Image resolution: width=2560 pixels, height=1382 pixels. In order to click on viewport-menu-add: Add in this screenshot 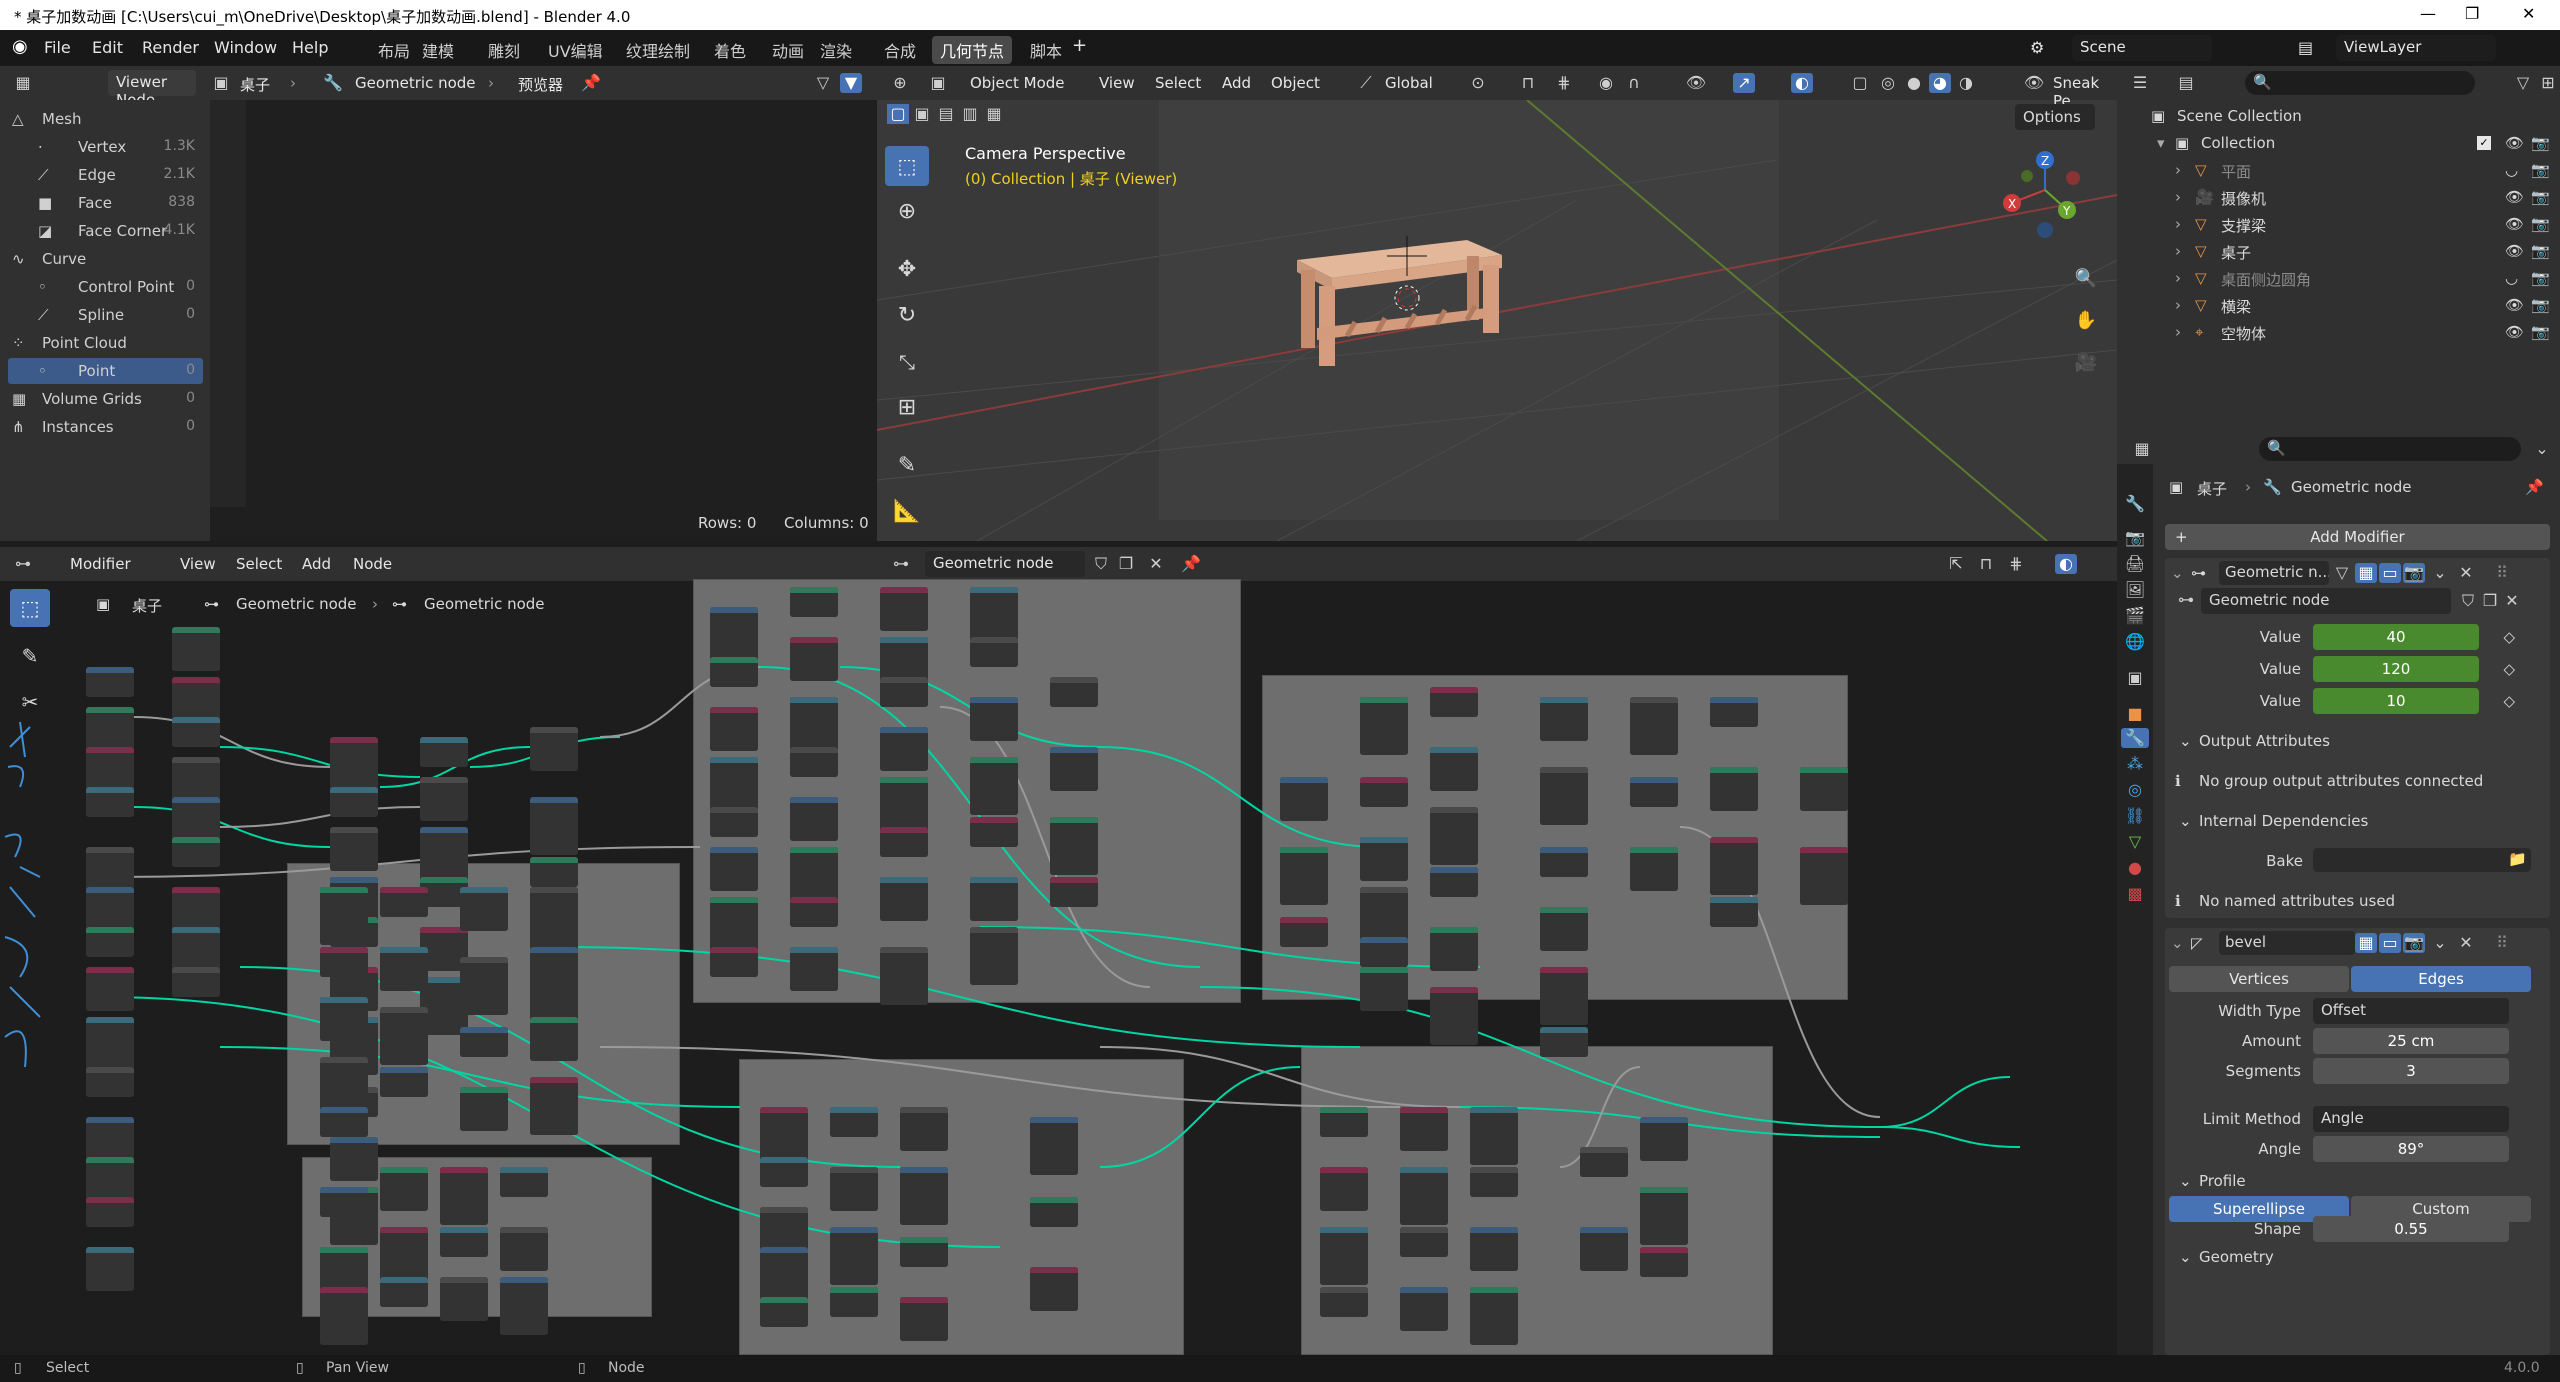, I will do `click(1236, 83)`.